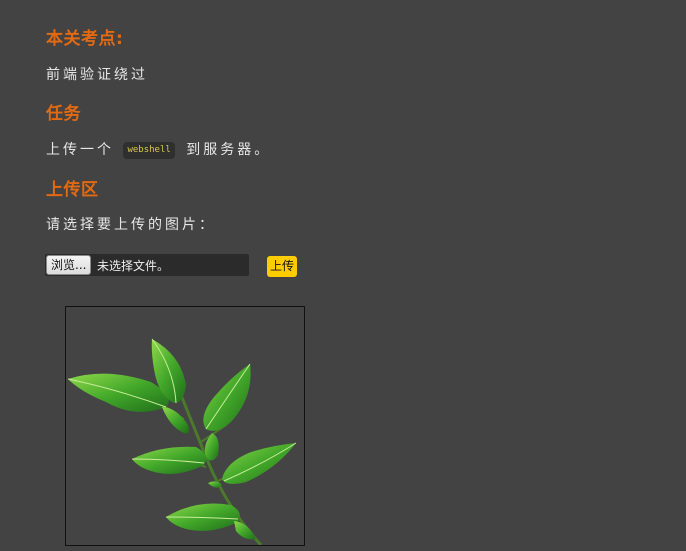 This screenshot has width=686, height=551. Describe the element at coordinates (63, 114) in the screenshot. I see `task-heading: 任务` at that location.